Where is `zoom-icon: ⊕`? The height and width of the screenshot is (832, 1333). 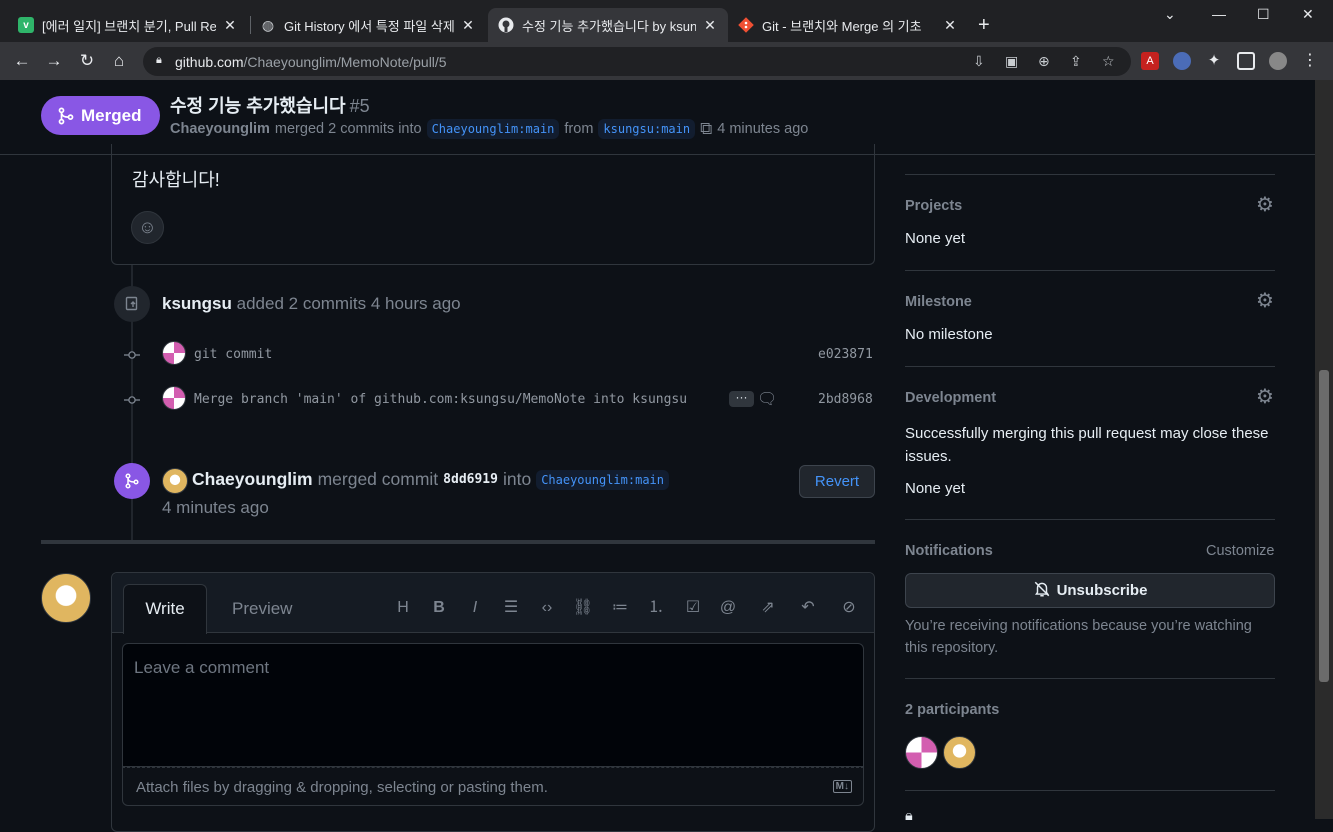 zoom-icon: ⊕ is located at coordinates (1044, 61).